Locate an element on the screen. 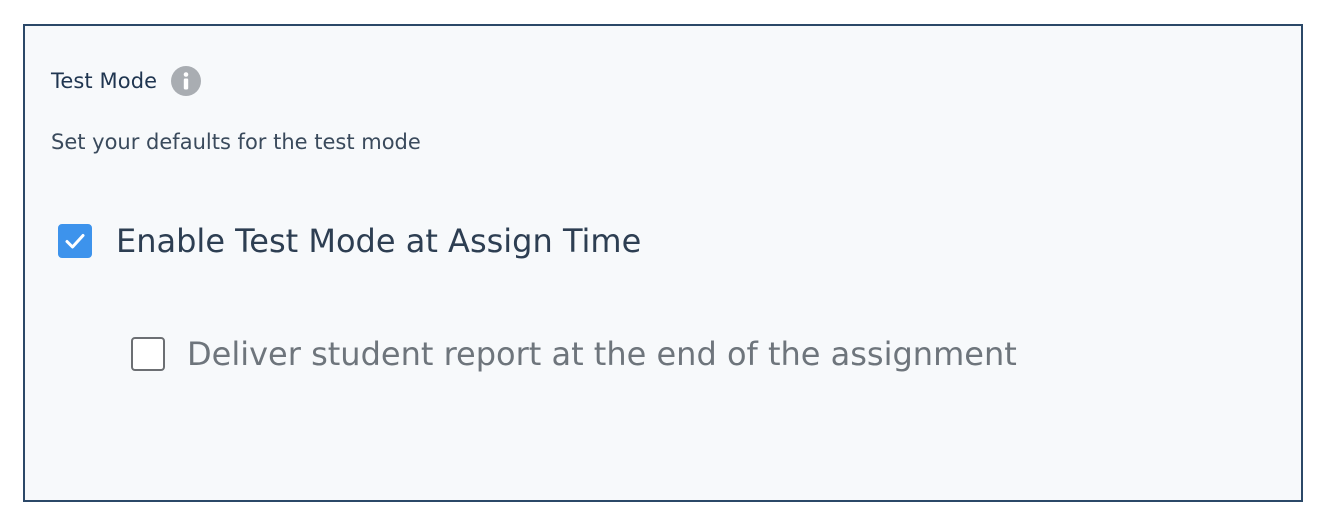  section-title: Test Mode is located at coordinates (104, 81).